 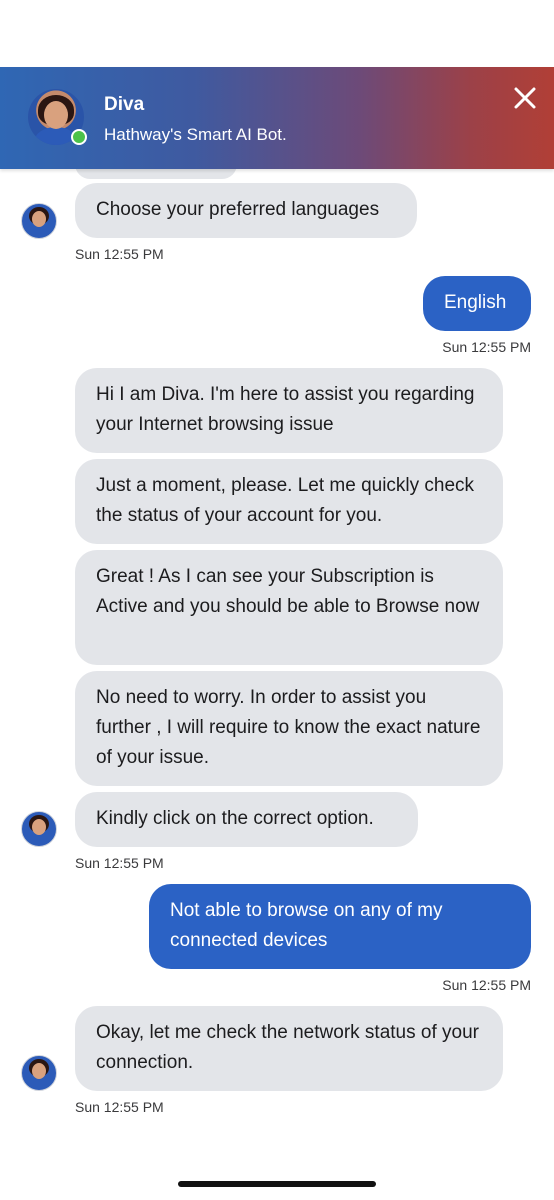 What do you see at coordinates (124, 104) in the screenshot?
I see `bot-name: Diva` at bounding box center [124, 104].